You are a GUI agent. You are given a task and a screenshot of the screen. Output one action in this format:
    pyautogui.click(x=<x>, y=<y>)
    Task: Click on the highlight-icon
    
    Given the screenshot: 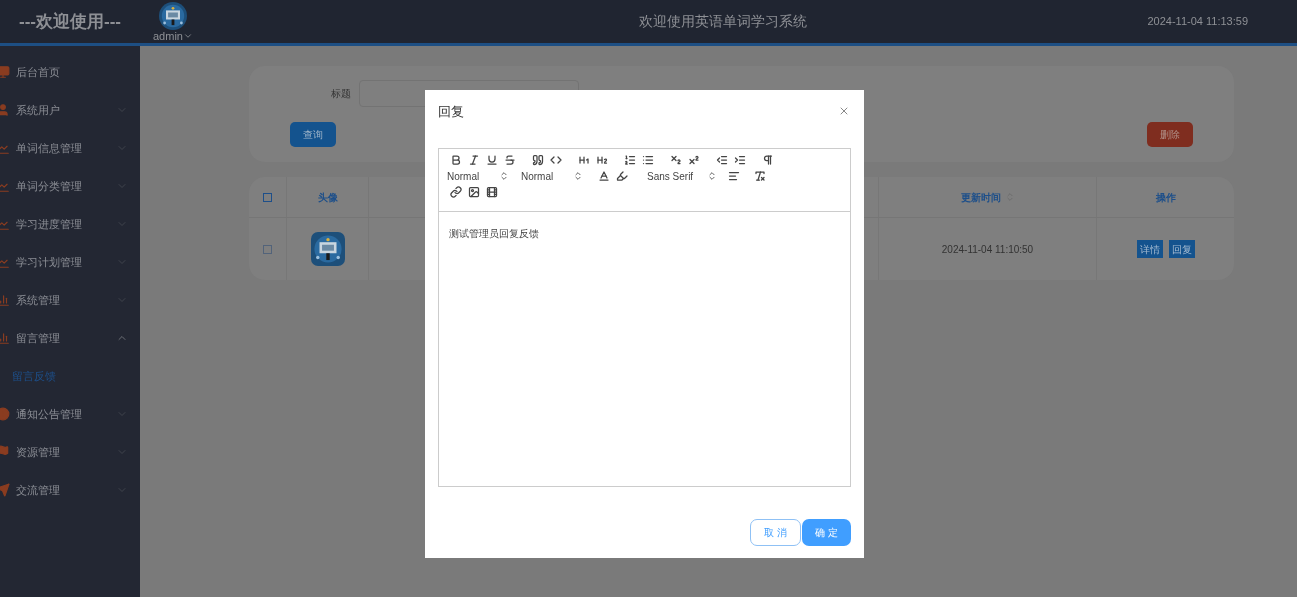 What is the action you would take?
    pyautogui.click(x=622, y=176)
    